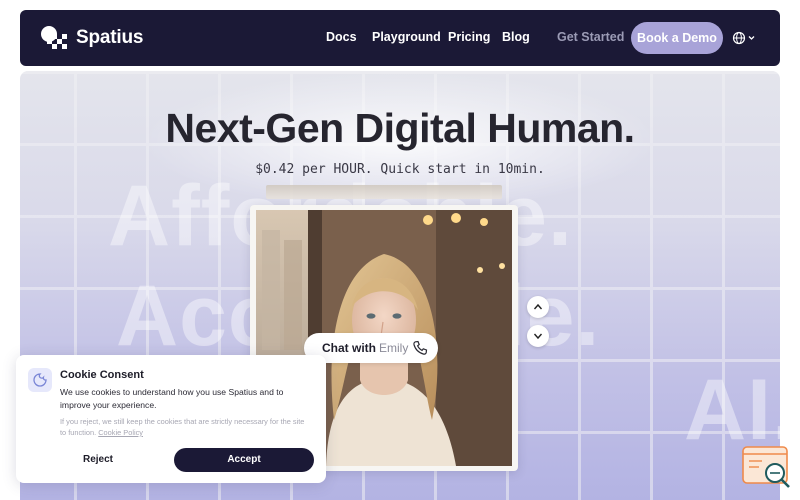  I want to click on chevron-up-icon, so click(538, 306).